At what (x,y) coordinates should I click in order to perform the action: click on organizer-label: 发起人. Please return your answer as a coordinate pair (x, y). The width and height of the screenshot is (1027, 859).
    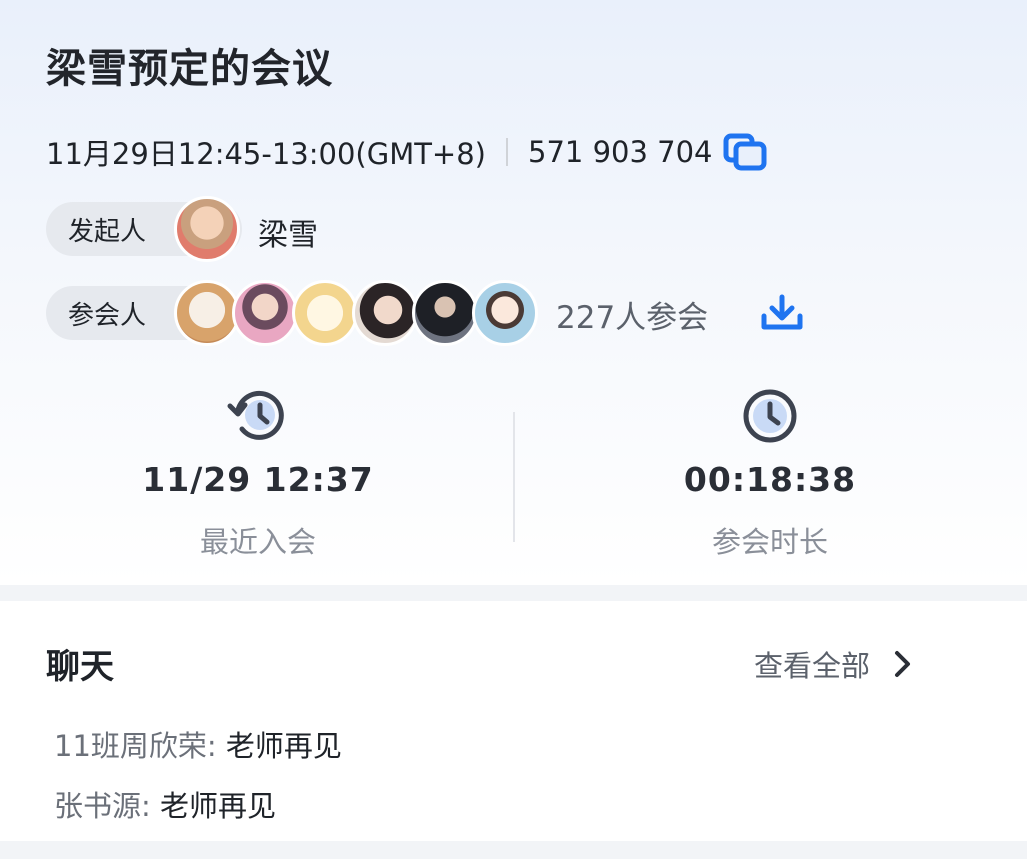
    Looking at the image, I should click on (107, 231).